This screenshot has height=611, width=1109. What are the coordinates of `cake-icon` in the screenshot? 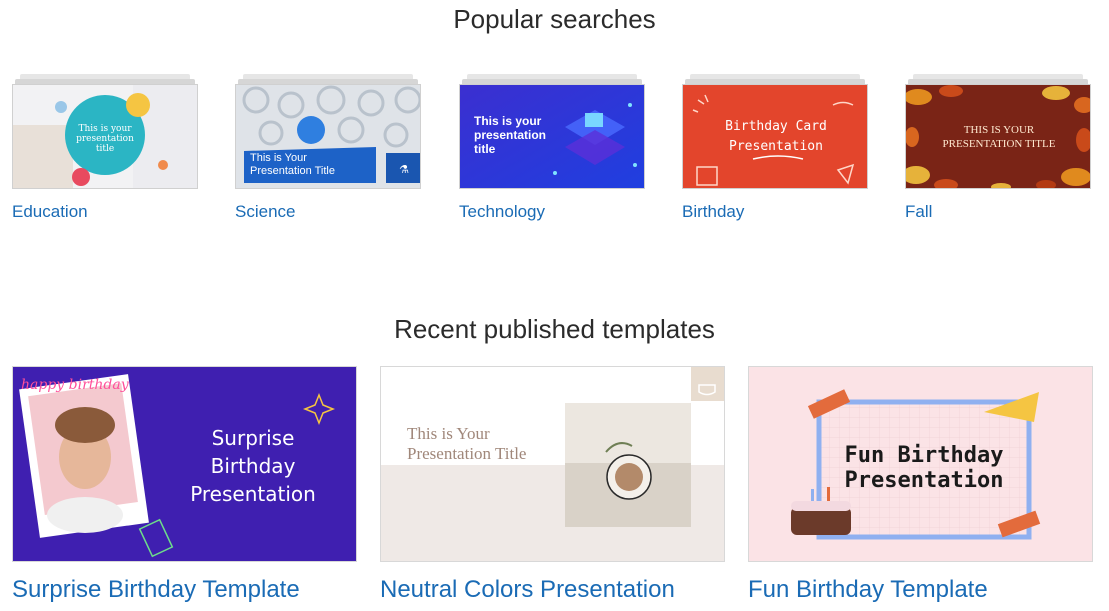 It's located at (821, 521).